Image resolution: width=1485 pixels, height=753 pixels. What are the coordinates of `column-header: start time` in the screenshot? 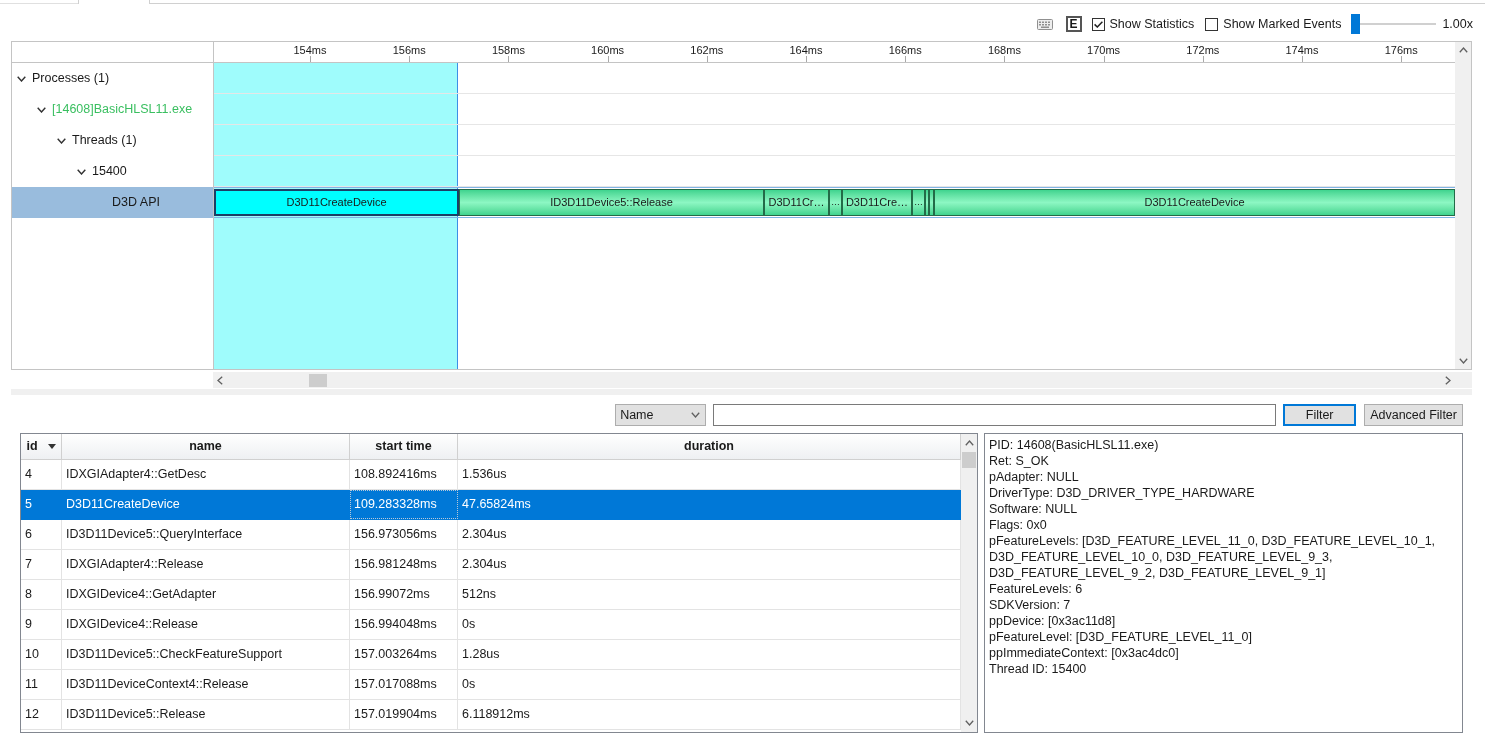 It's located at (404, 447).